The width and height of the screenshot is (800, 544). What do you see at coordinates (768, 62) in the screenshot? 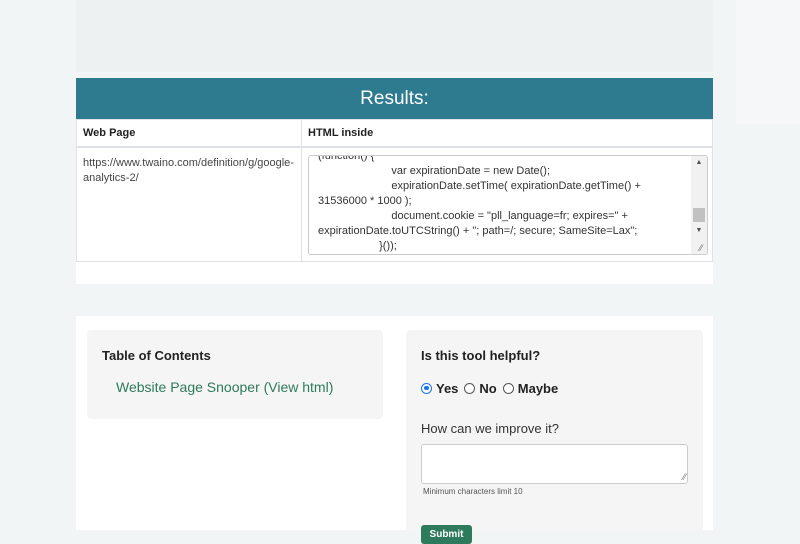
I see `side-blank-panel` at bounding box center [768, 62].